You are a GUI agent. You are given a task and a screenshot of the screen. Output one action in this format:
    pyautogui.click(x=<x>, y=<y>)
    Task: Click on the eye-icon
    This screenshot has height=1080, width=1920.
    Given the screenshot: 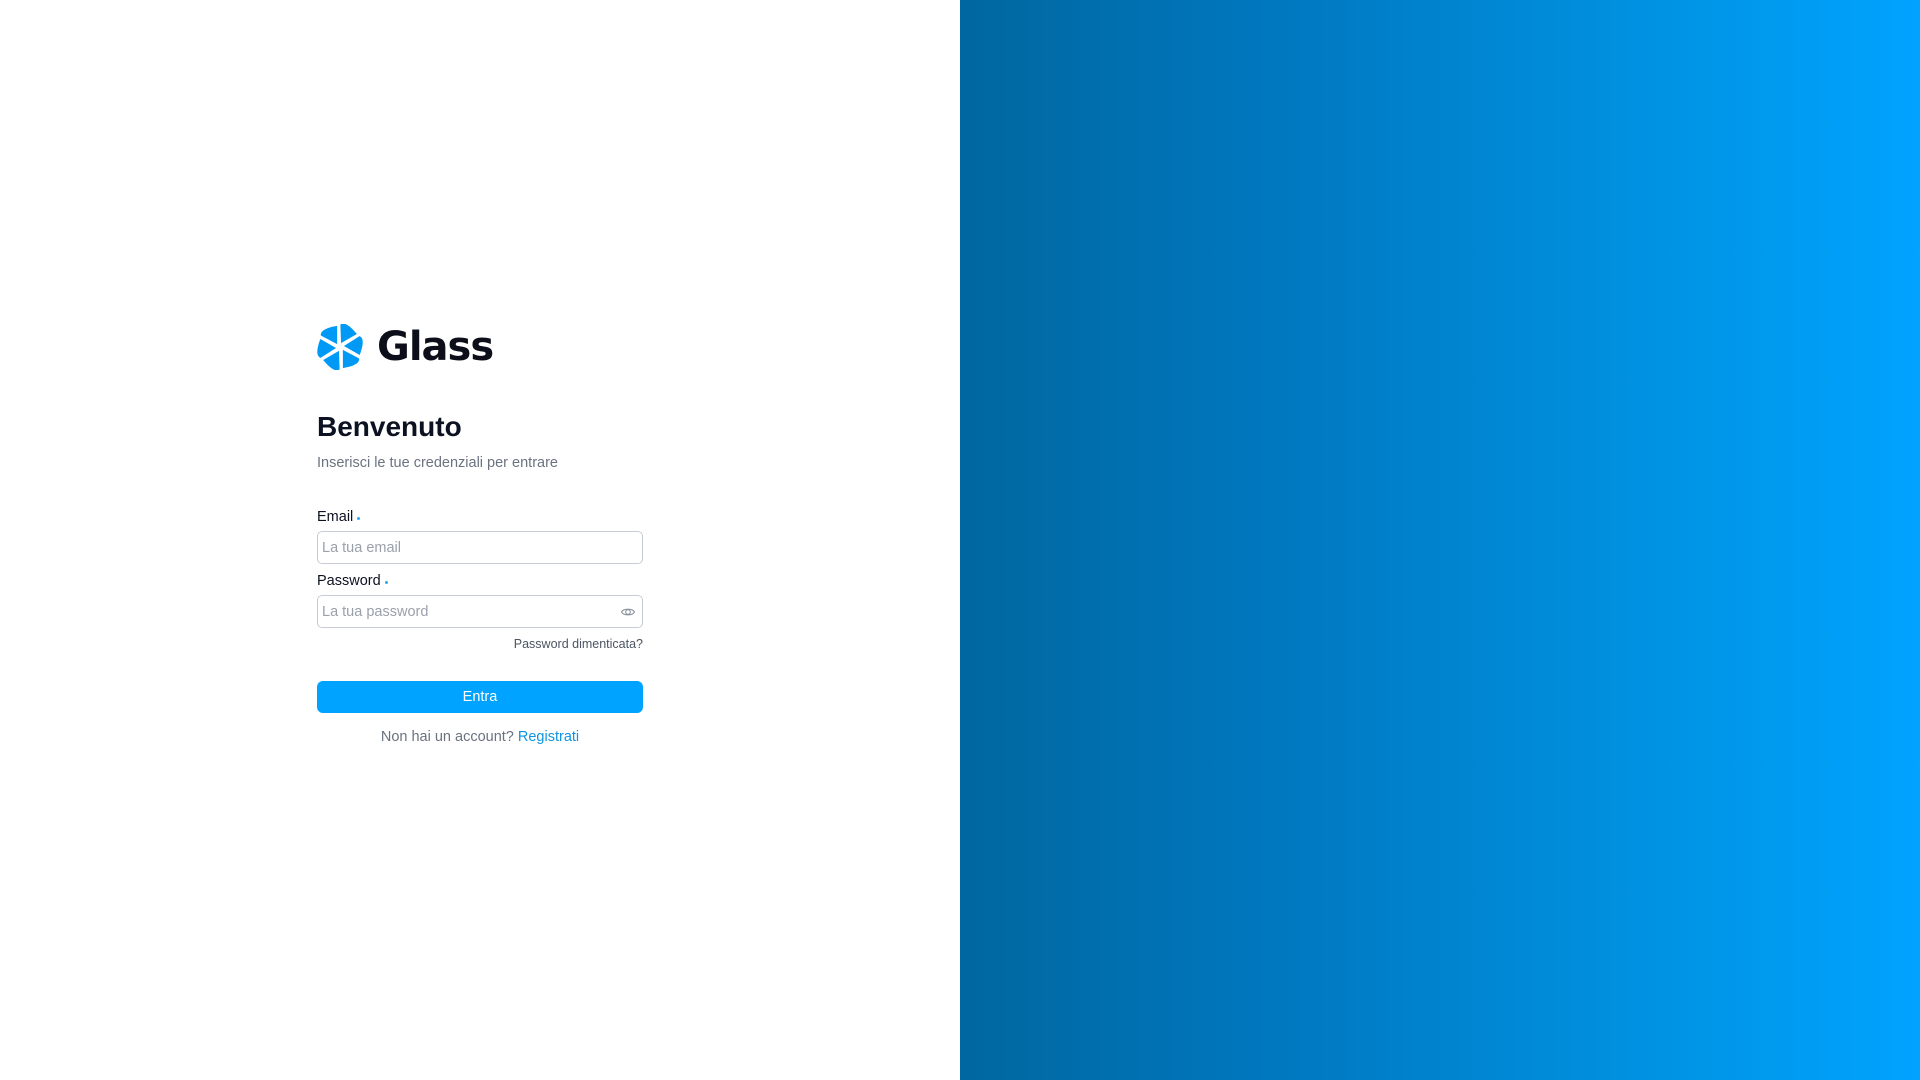 What is the action you would take?
    pyautogui.click(x=628, y=612)
    